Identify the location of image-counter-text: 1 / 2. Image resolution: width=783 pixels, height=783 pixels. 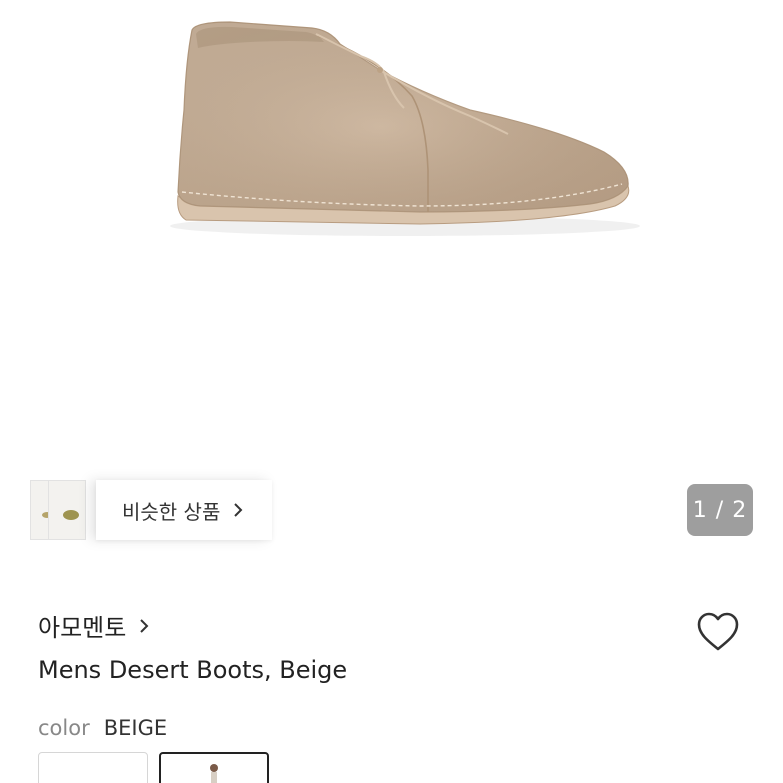
(720, 510).